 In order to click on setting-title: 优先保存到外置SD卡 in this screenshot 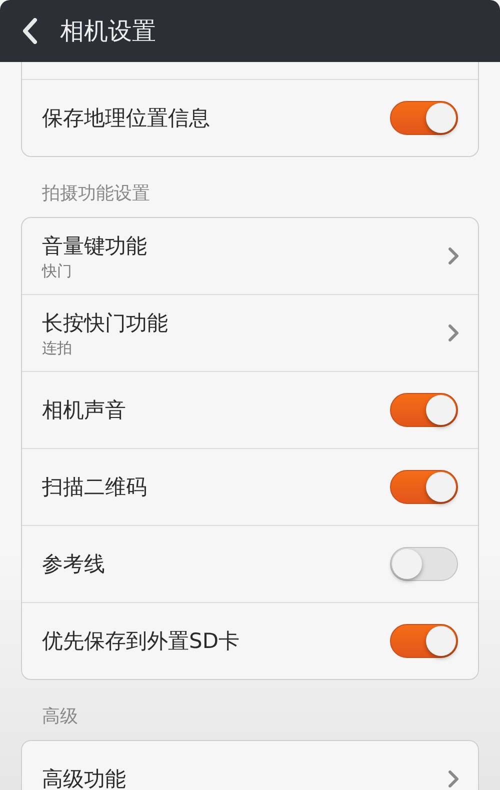, I will do `click(141, 641)`.